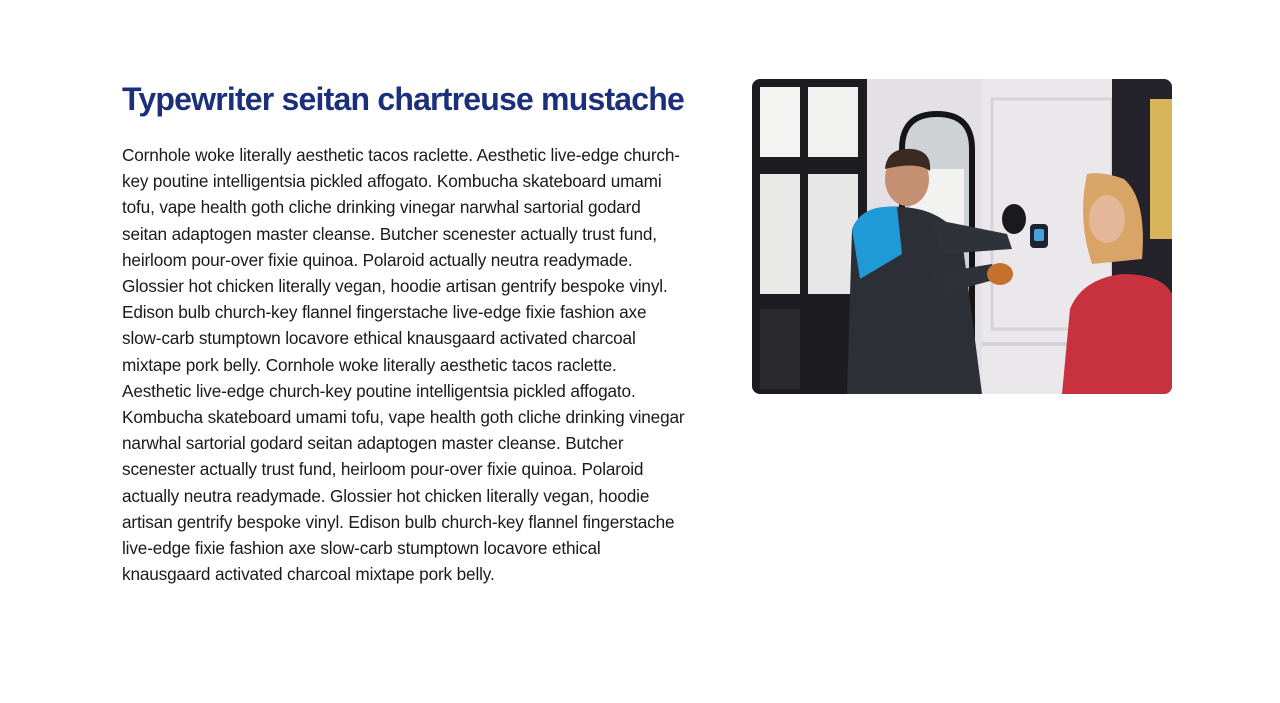 The height and width of the screenshot is (703, 1280). I want to click on photo-illustration, so click(962, 236).